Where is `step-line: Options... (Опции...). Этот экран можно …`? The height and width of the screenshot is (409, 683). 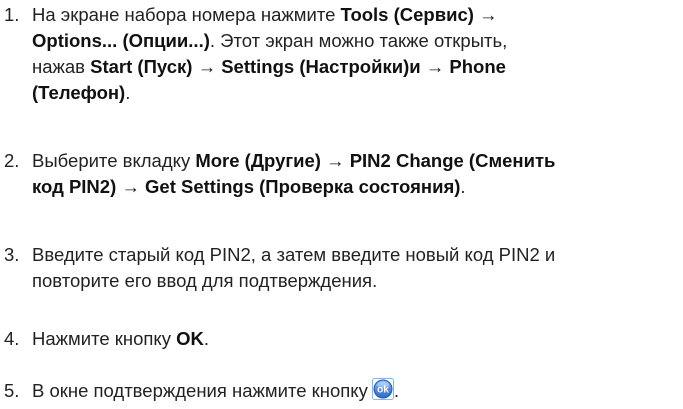 step-line: Options... (Опции...). Этот экран можно … is located at coordinates (357, 41).